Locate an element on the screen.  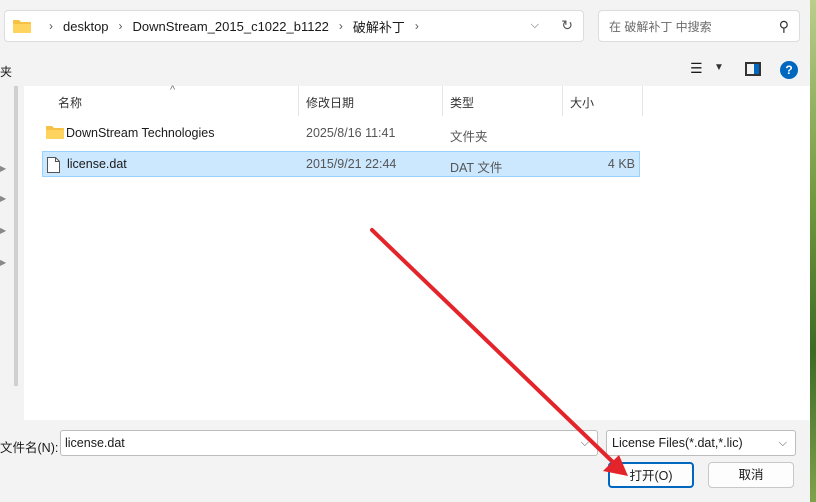
filename-label: 文件名(N): is located at coordinates (29, 448).